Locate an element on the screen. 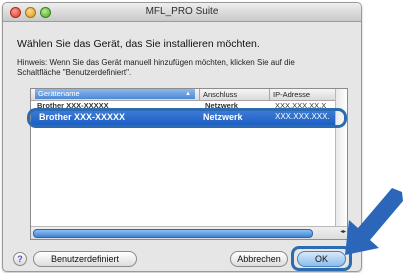 The width and height of the screenshot is (404, 273). column-header-label: Gerätename is located at coordinates (59, 93).